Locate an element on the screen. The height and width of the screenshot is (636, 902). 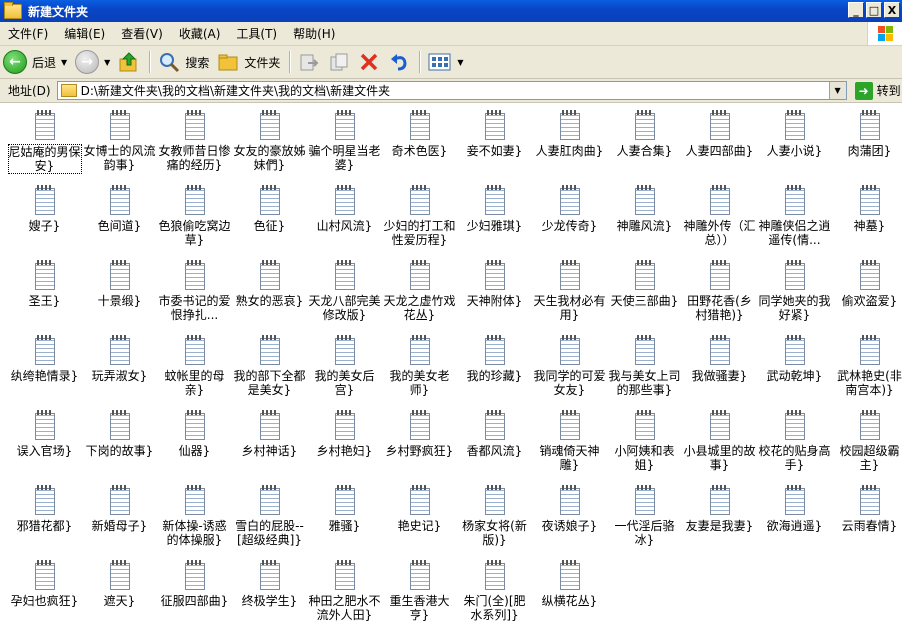
file-item: 香都风流} is located at coordinates (494, 444).